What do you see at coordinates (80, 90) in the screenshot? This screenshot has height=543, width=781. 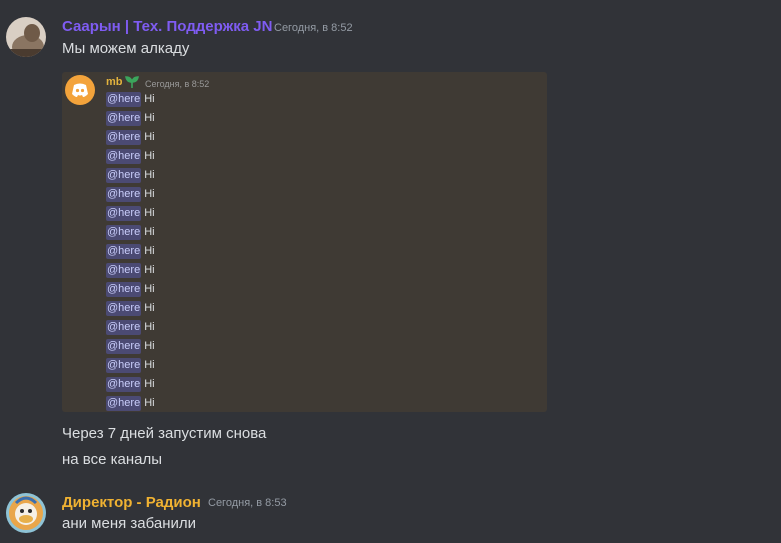 I see `discord-logo-icon` at bounding box center [80, 90].